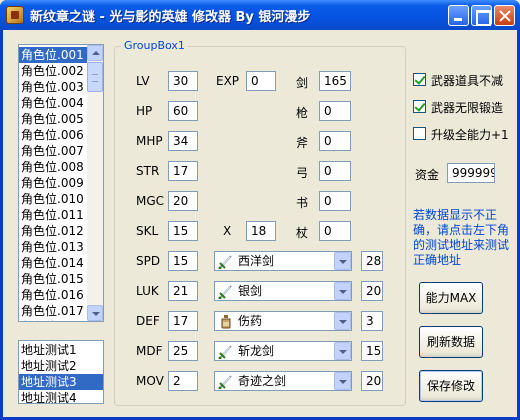 The width and height of the screenshot is (520, 420). What do you see at coordinates (261, 81) in the screenshot?
I see `stat-field-exp: 0` at bounding box center [261, 81].